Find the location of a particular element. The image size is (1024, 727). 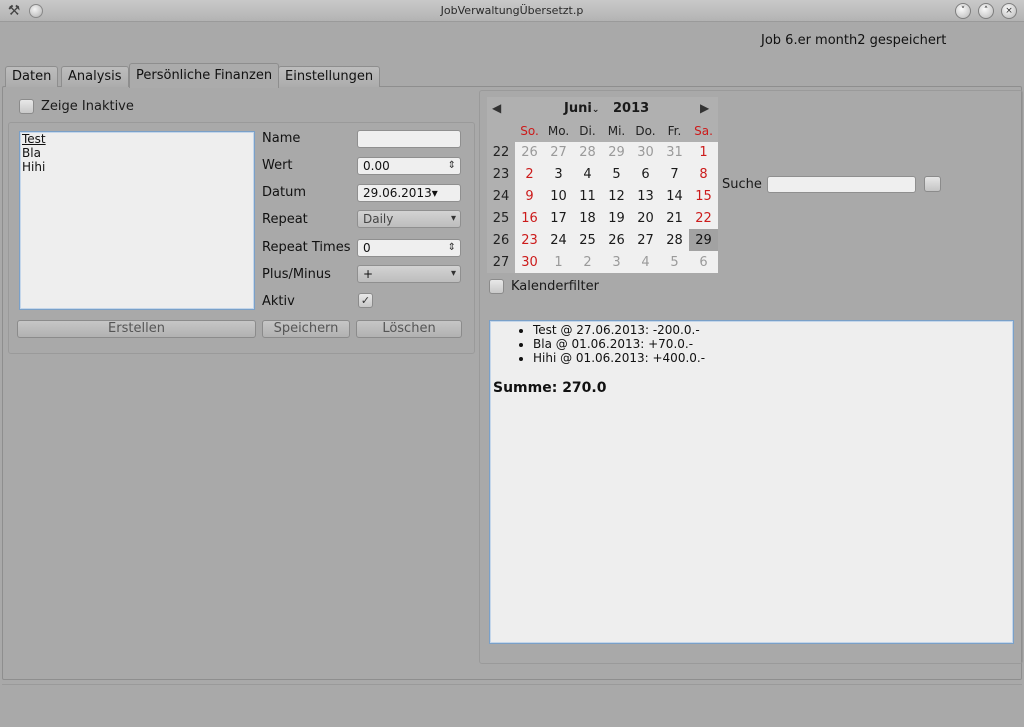

aktiv-label: Aktiv is located at coordinates (278, 301).